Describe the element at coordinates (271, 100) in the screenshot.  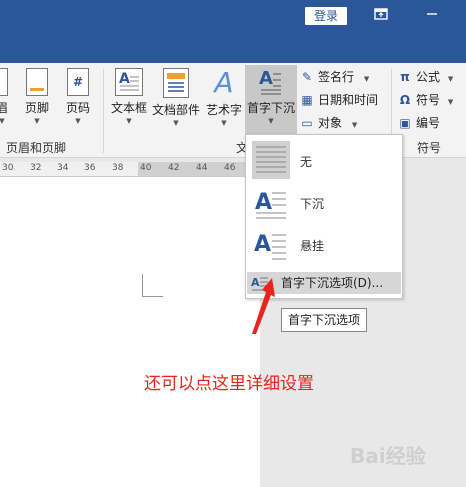
I see `drop-cap-button: A 首字下沉 ▼` at that location.